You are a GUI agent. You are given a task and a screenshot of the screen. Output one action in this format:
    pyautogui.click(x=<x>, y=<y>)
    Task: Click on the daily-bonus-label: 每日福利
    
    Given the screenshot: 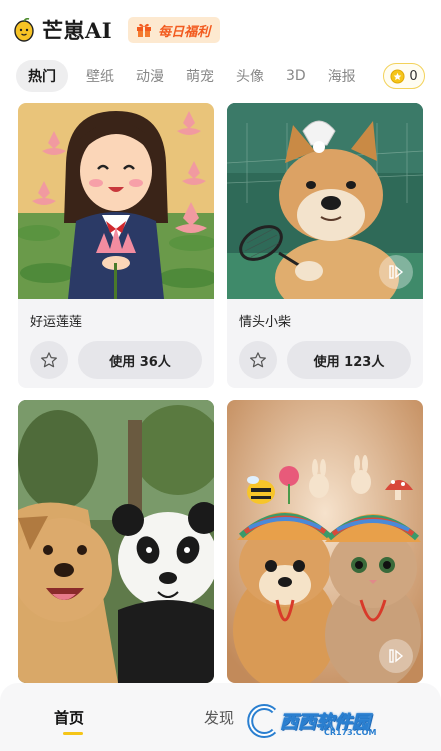 What is the action you would take?
    pyautogui.click(x=184, y=32)
    